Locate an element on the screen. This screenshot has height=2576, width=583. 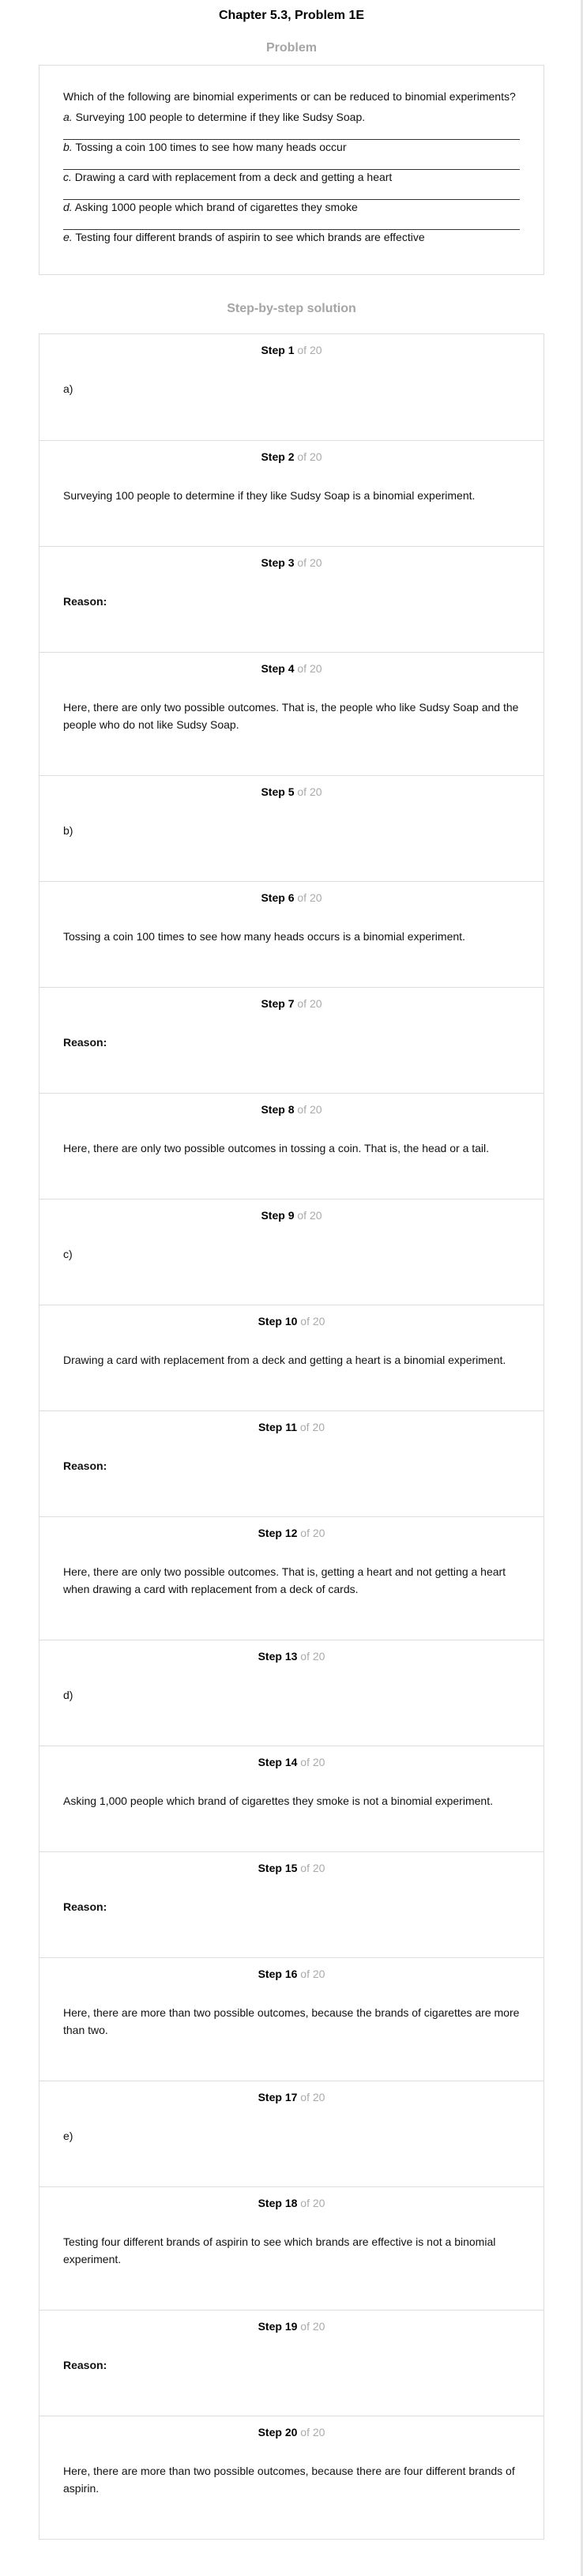
step-text: e) is located at coordinates (68, 2136).